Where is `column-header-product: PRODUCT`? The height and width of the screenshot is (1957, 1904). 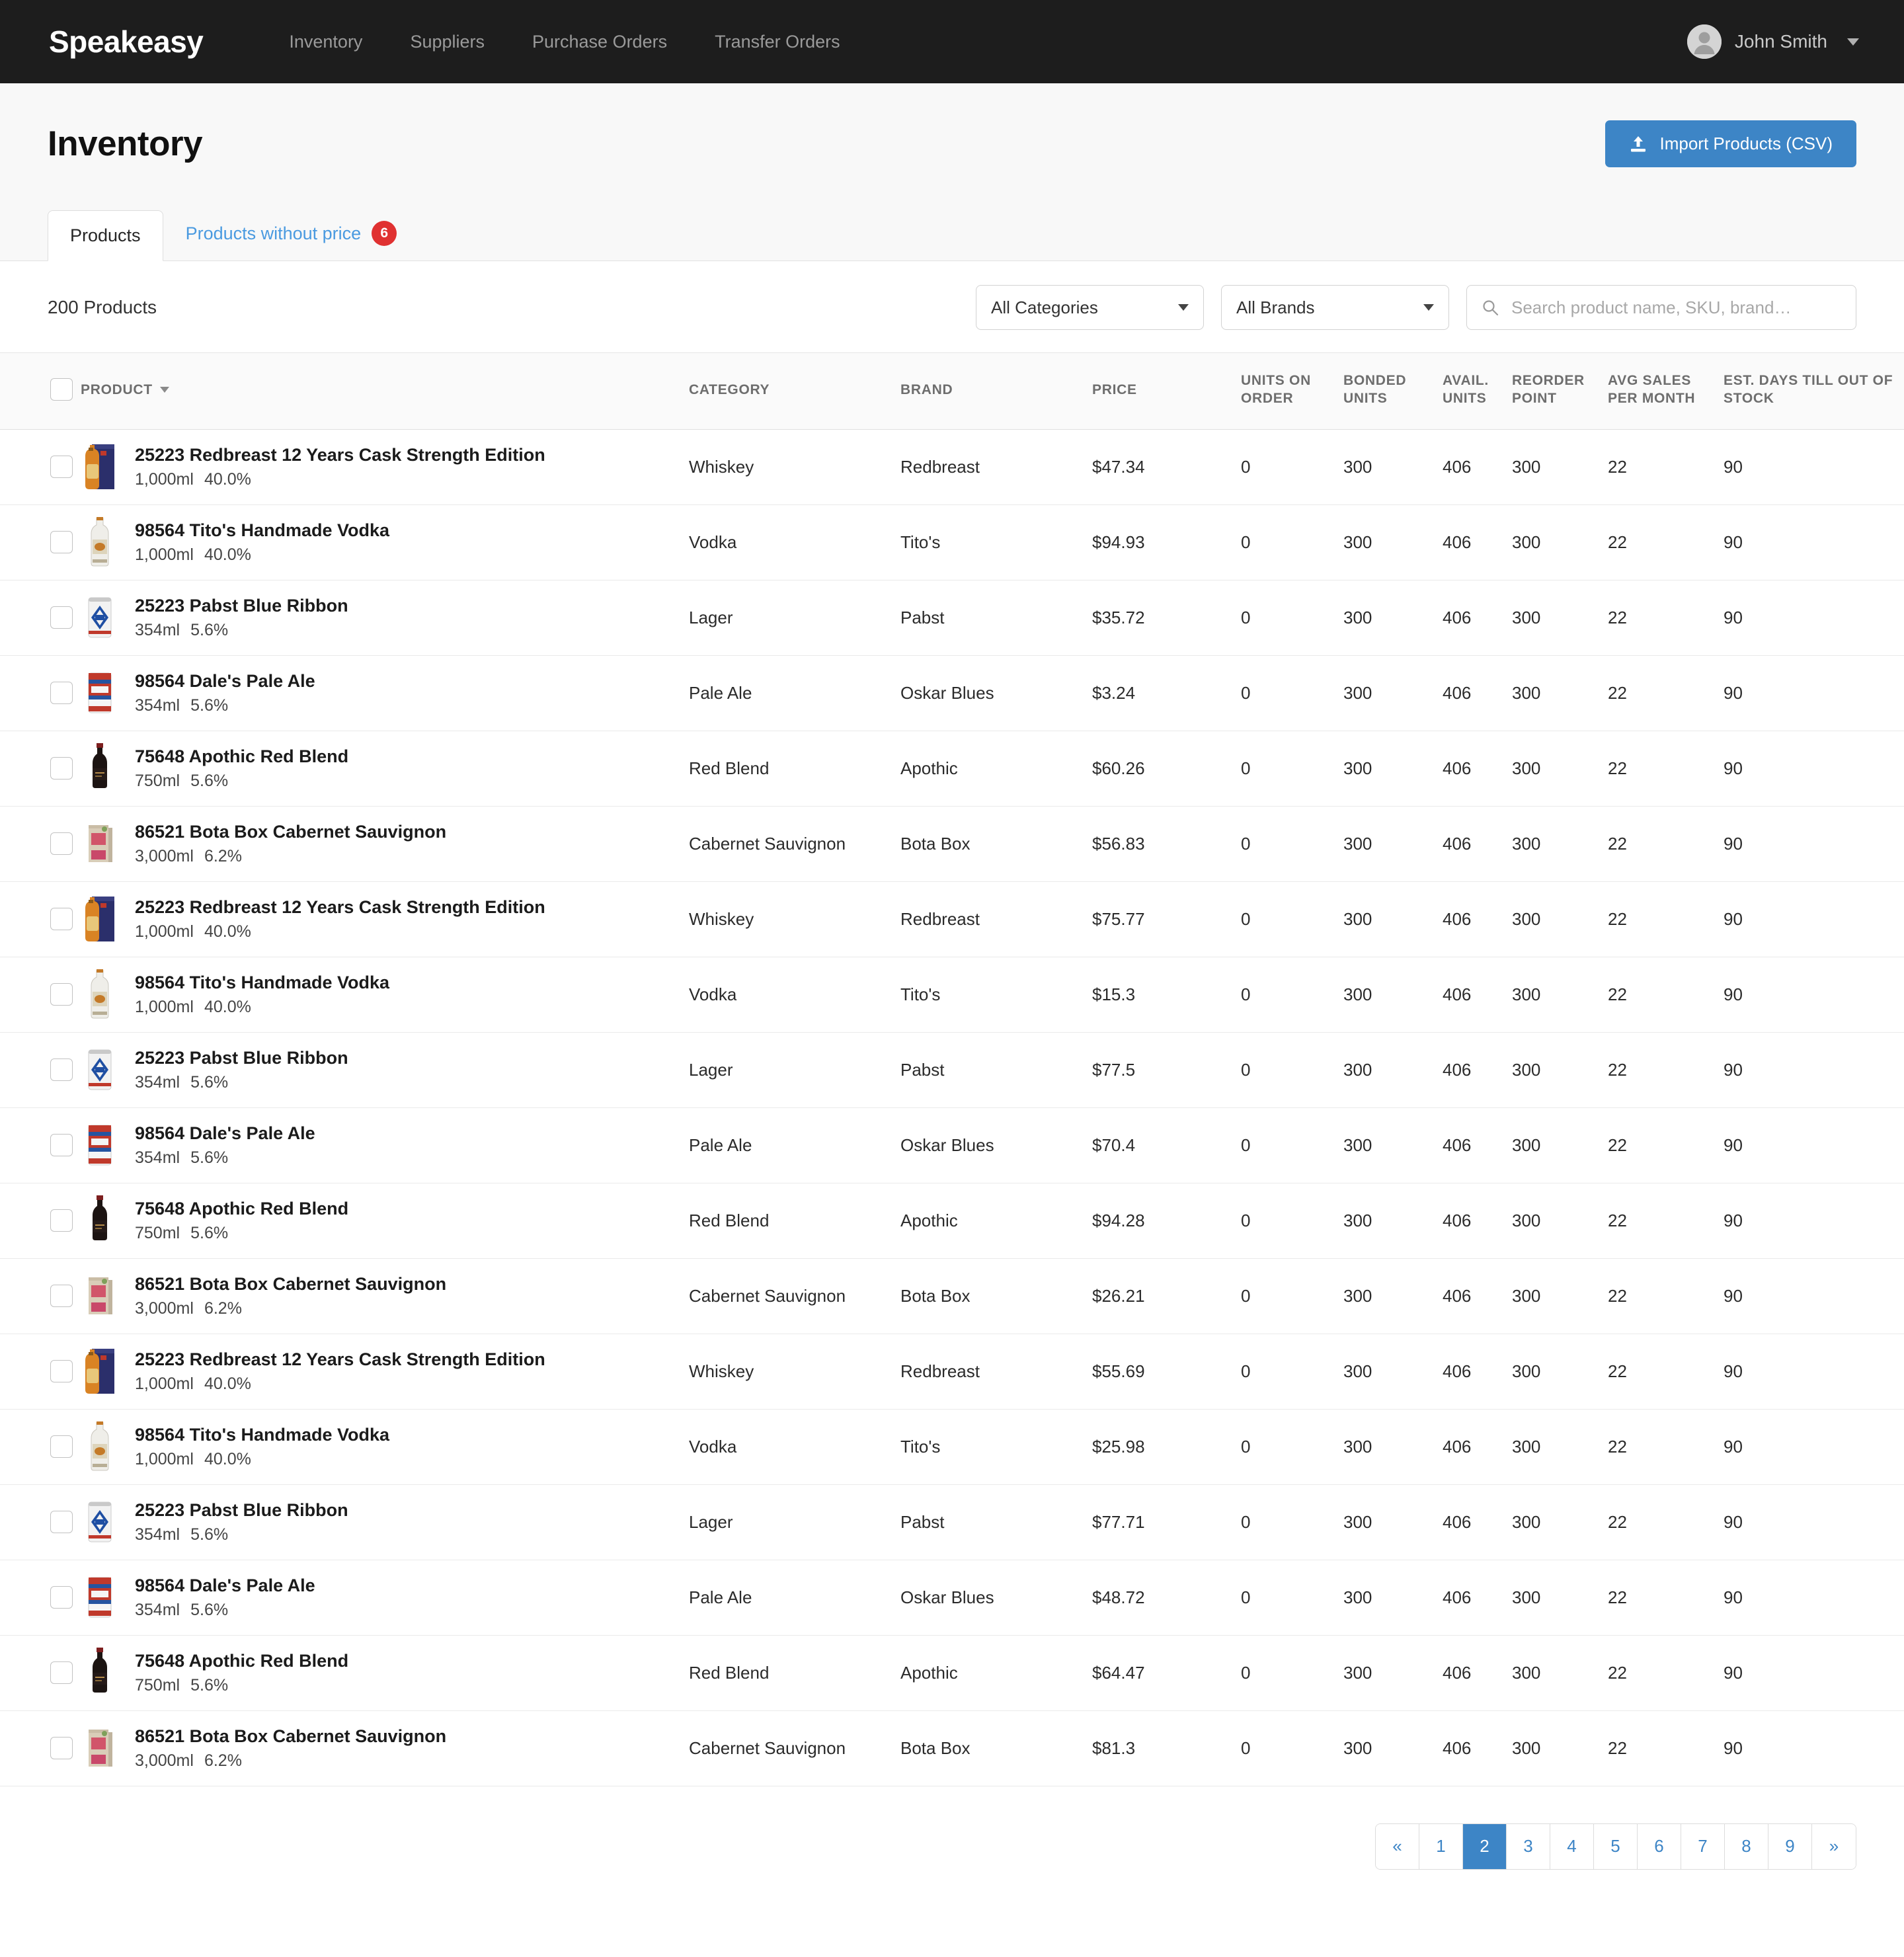
column-header-product: PRODUCT is located at coordinates (385, 391).